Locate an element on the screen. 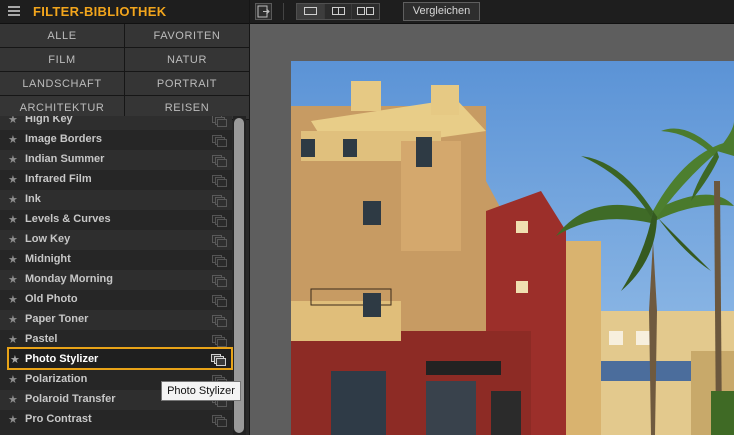 This screenshot has height=435, width=734. compare-button: Vergleichen is located at coordinates (441, 11).